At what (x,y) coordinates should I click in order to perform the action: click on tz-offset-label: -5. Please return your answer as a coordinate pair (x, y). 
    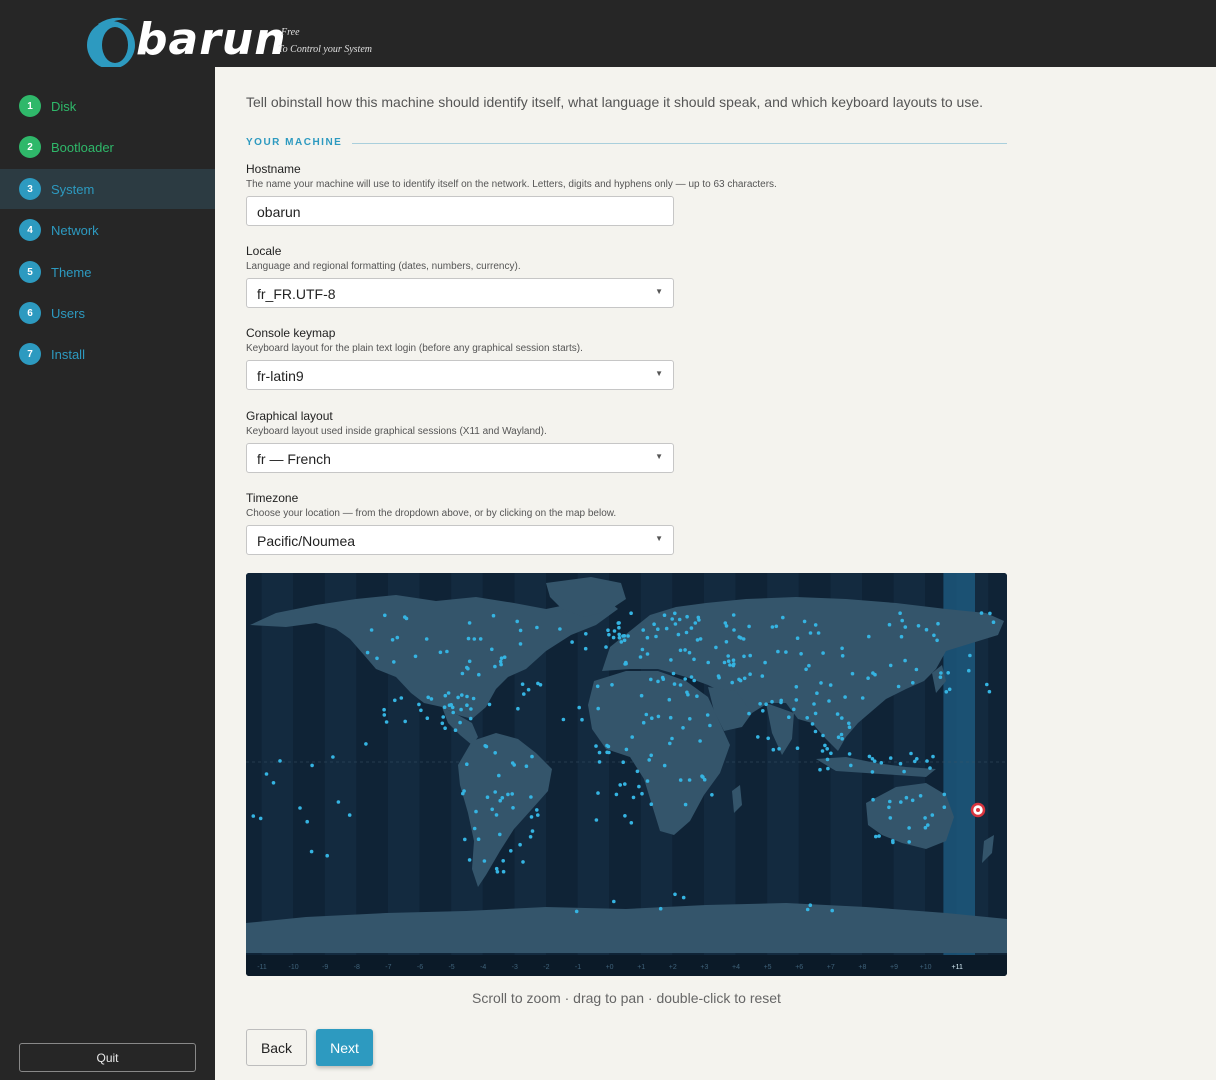
    Looking at the image, I should click on (451, 967).